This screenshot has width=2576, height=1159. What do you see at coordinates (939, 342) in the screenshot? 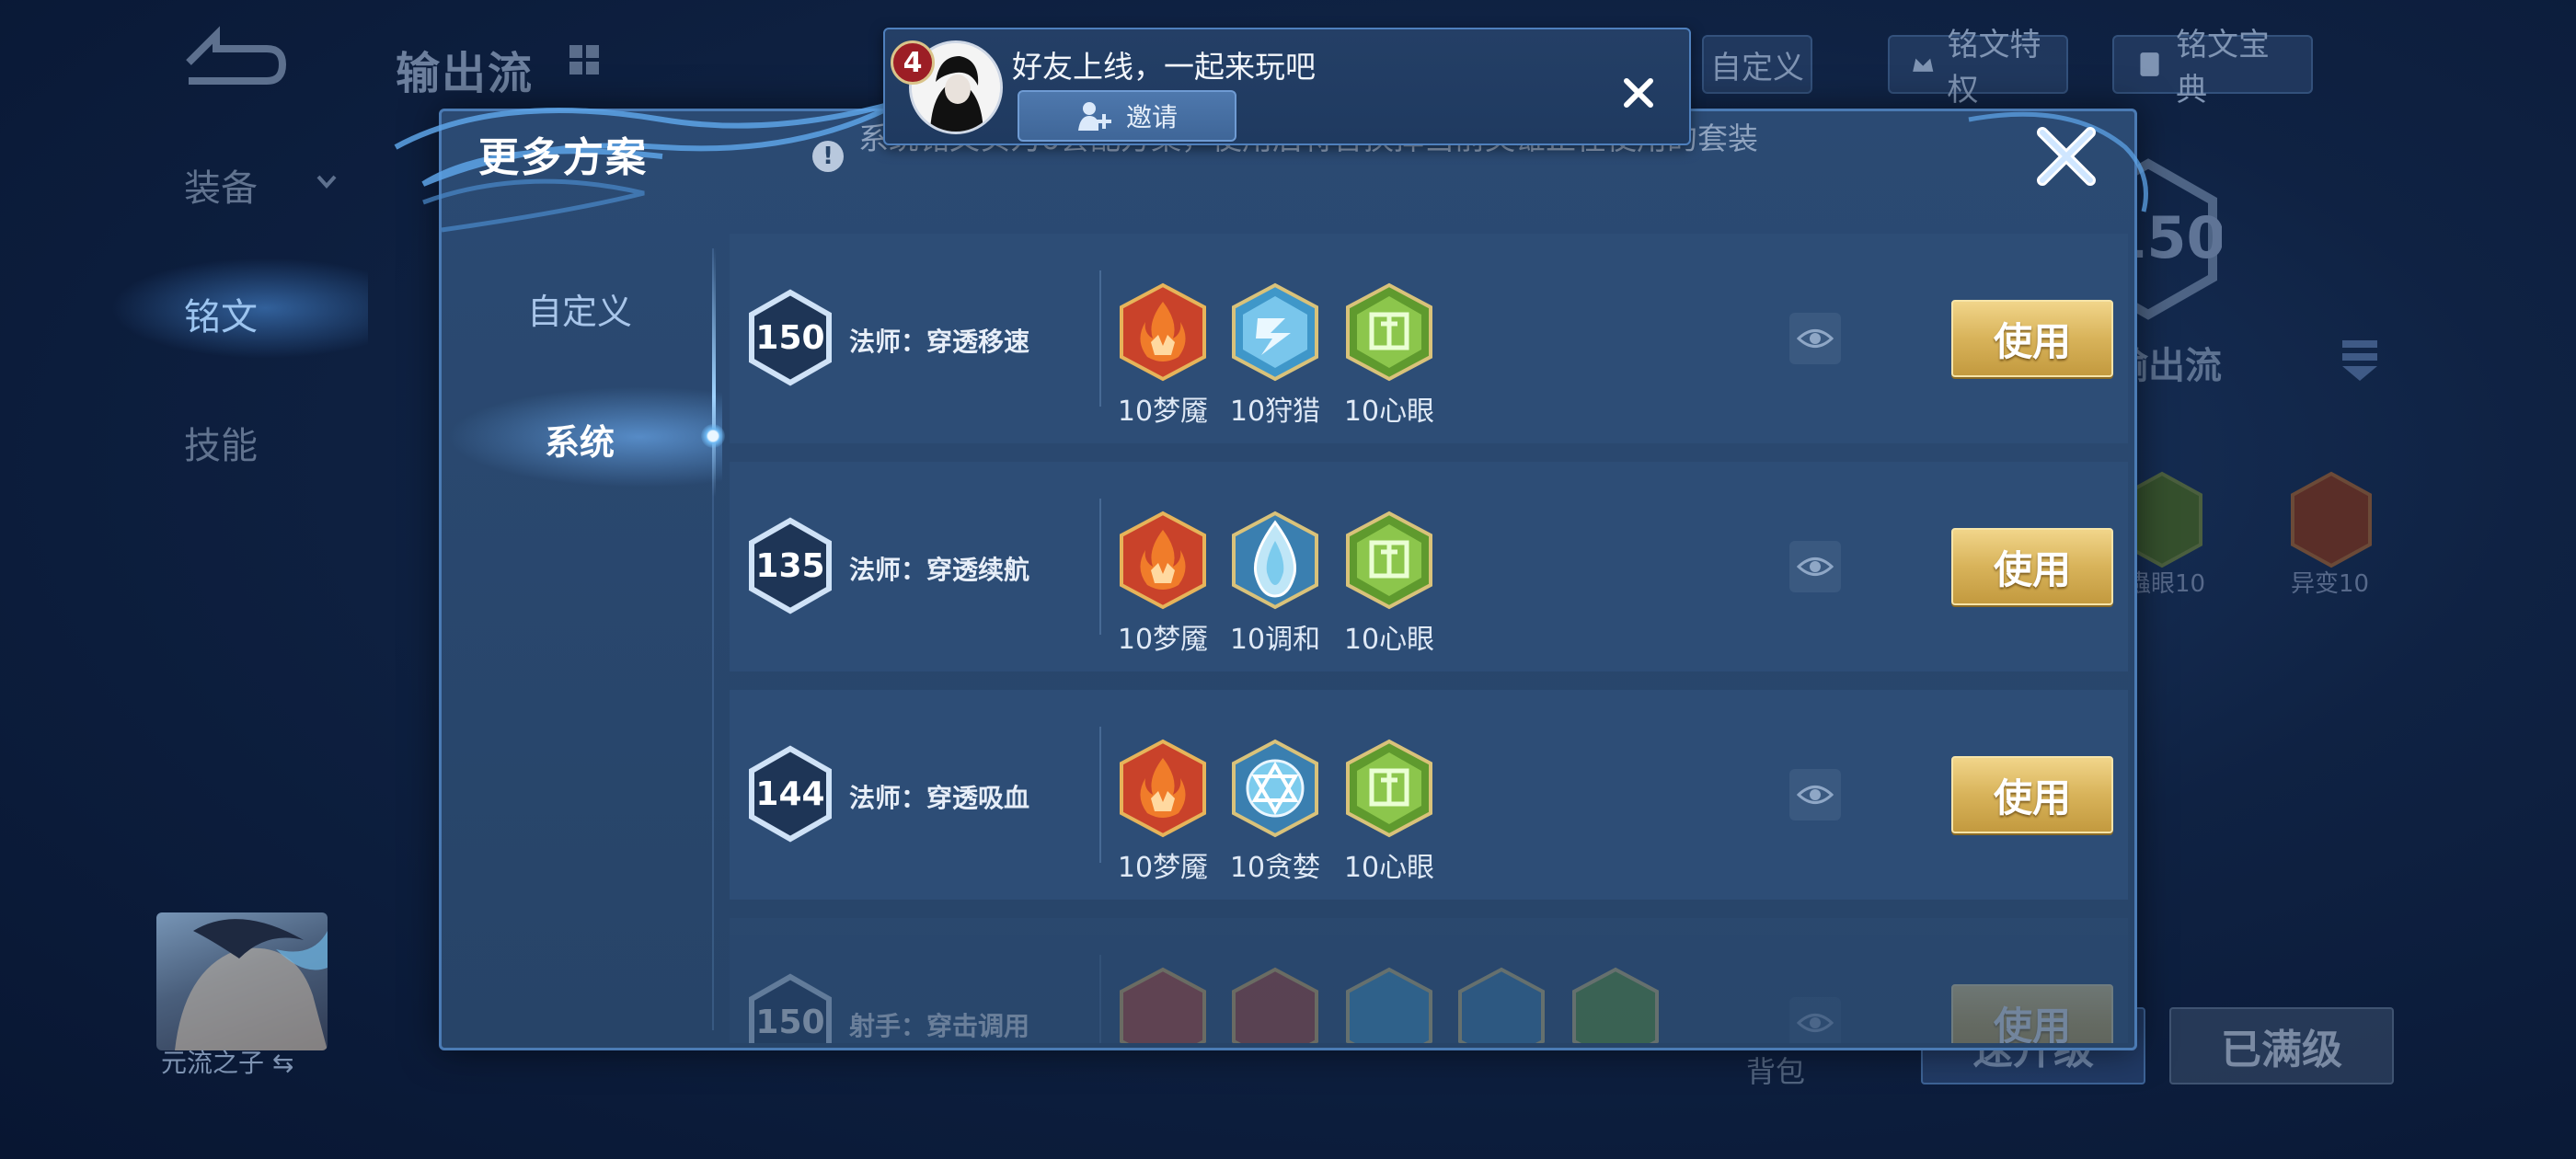
I see `plan-name: 法师：穿透移速` at bounding box center [939, 342].